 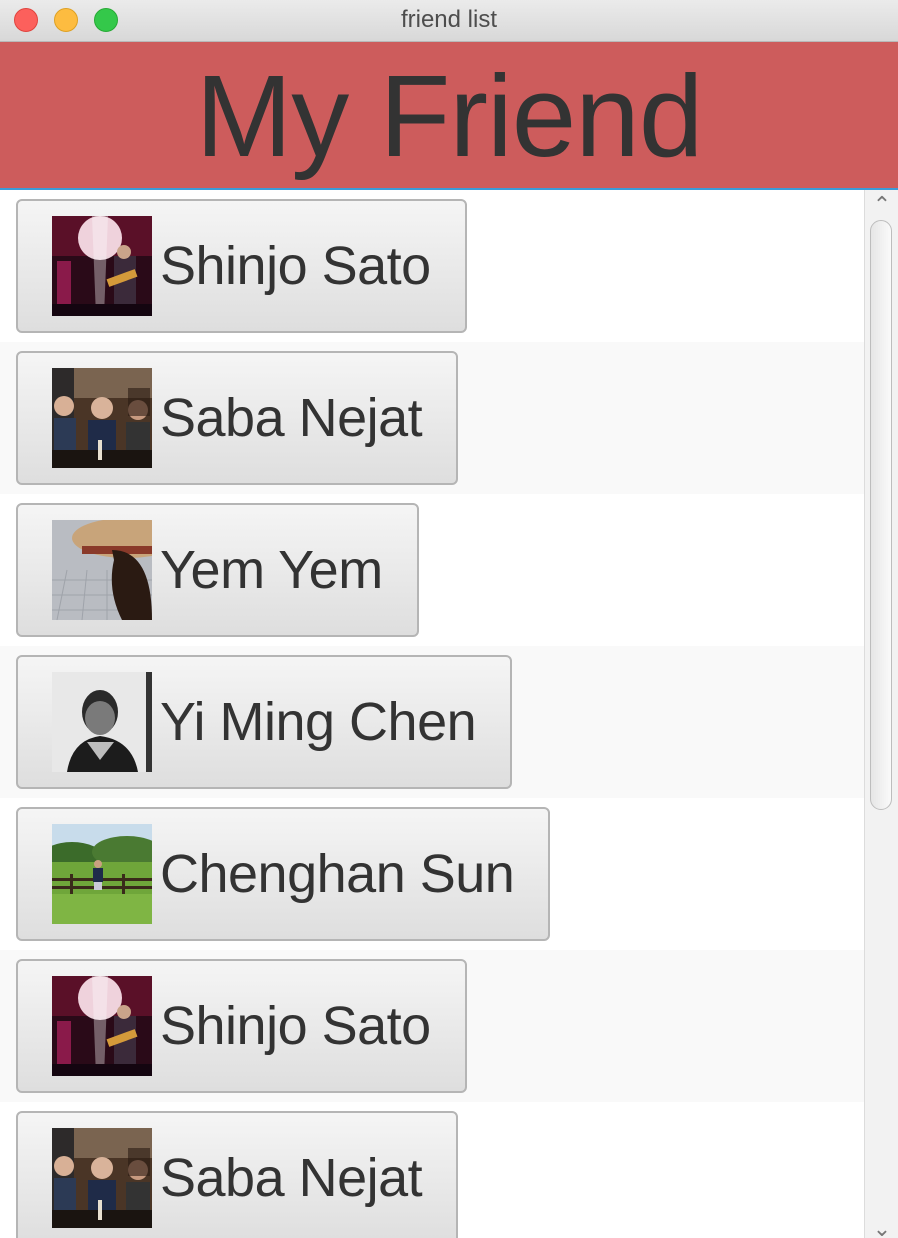 I want to click on scrollbar-thumb, so click(x=881, y=515).